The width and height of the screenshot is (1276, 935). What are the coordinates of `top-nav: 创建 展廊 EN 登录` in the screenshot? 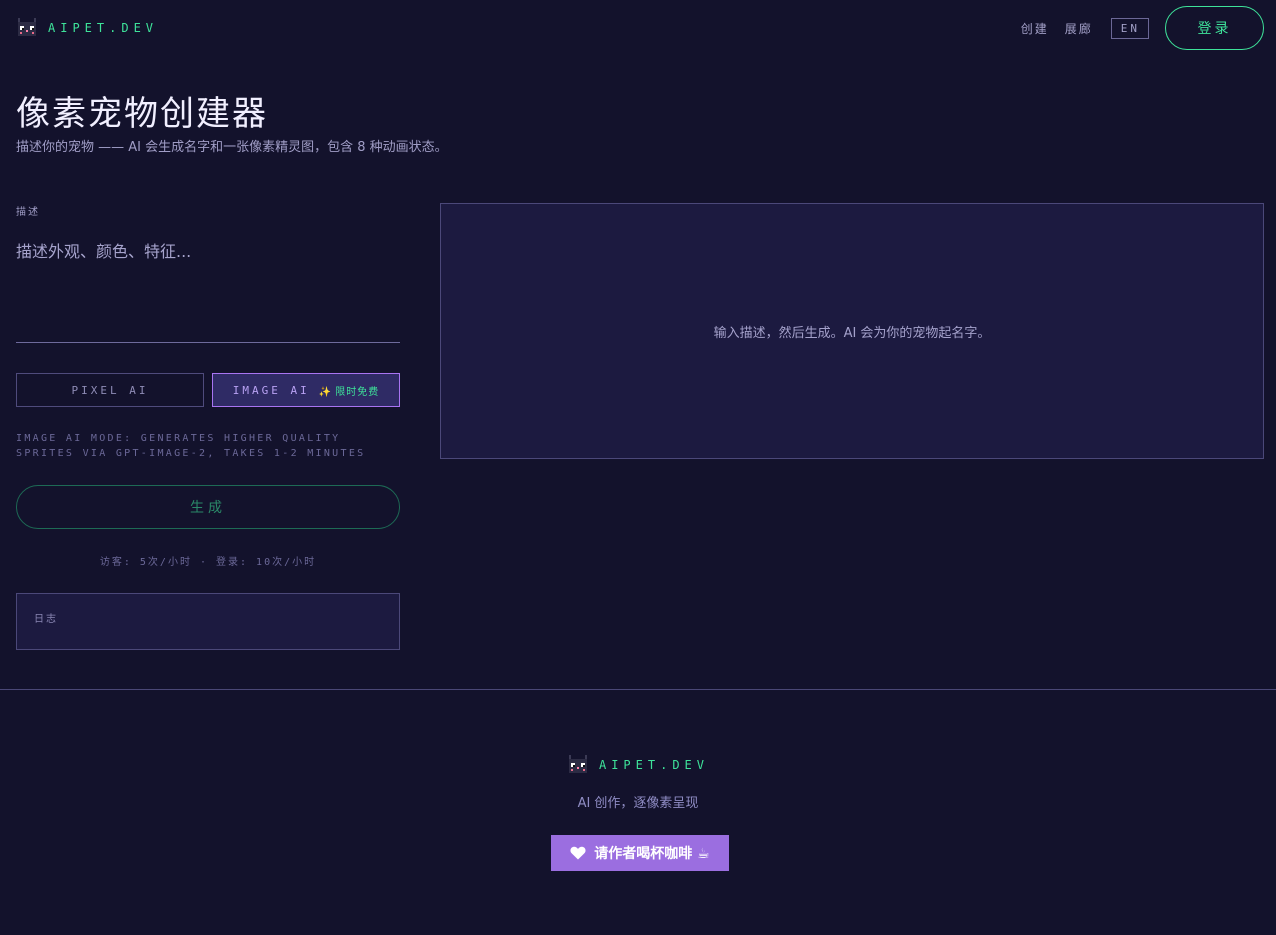 It's located at (1142, 28).